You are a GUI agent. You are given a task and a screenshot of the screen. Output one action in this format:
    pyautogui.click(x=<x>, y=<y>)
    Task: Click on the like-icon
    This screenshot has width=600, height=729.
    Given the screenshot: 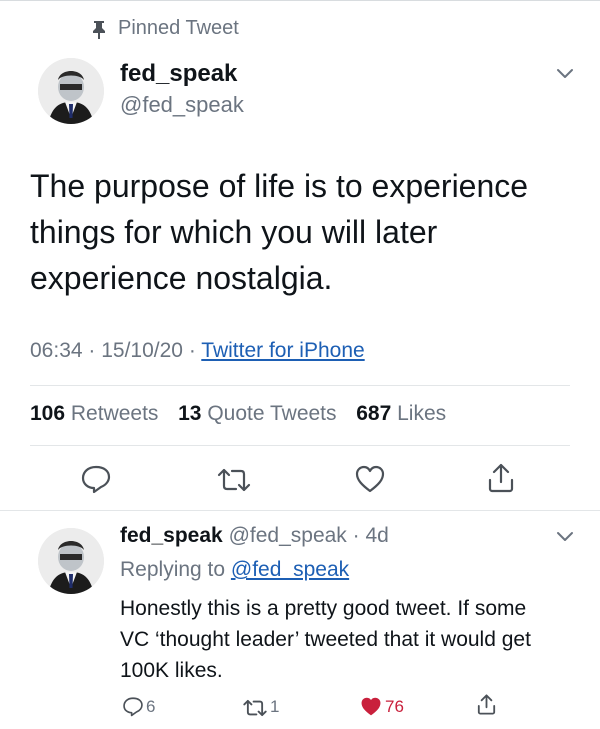 What is the action you would take?
    pyautogui.click(x=370, y=479)
    